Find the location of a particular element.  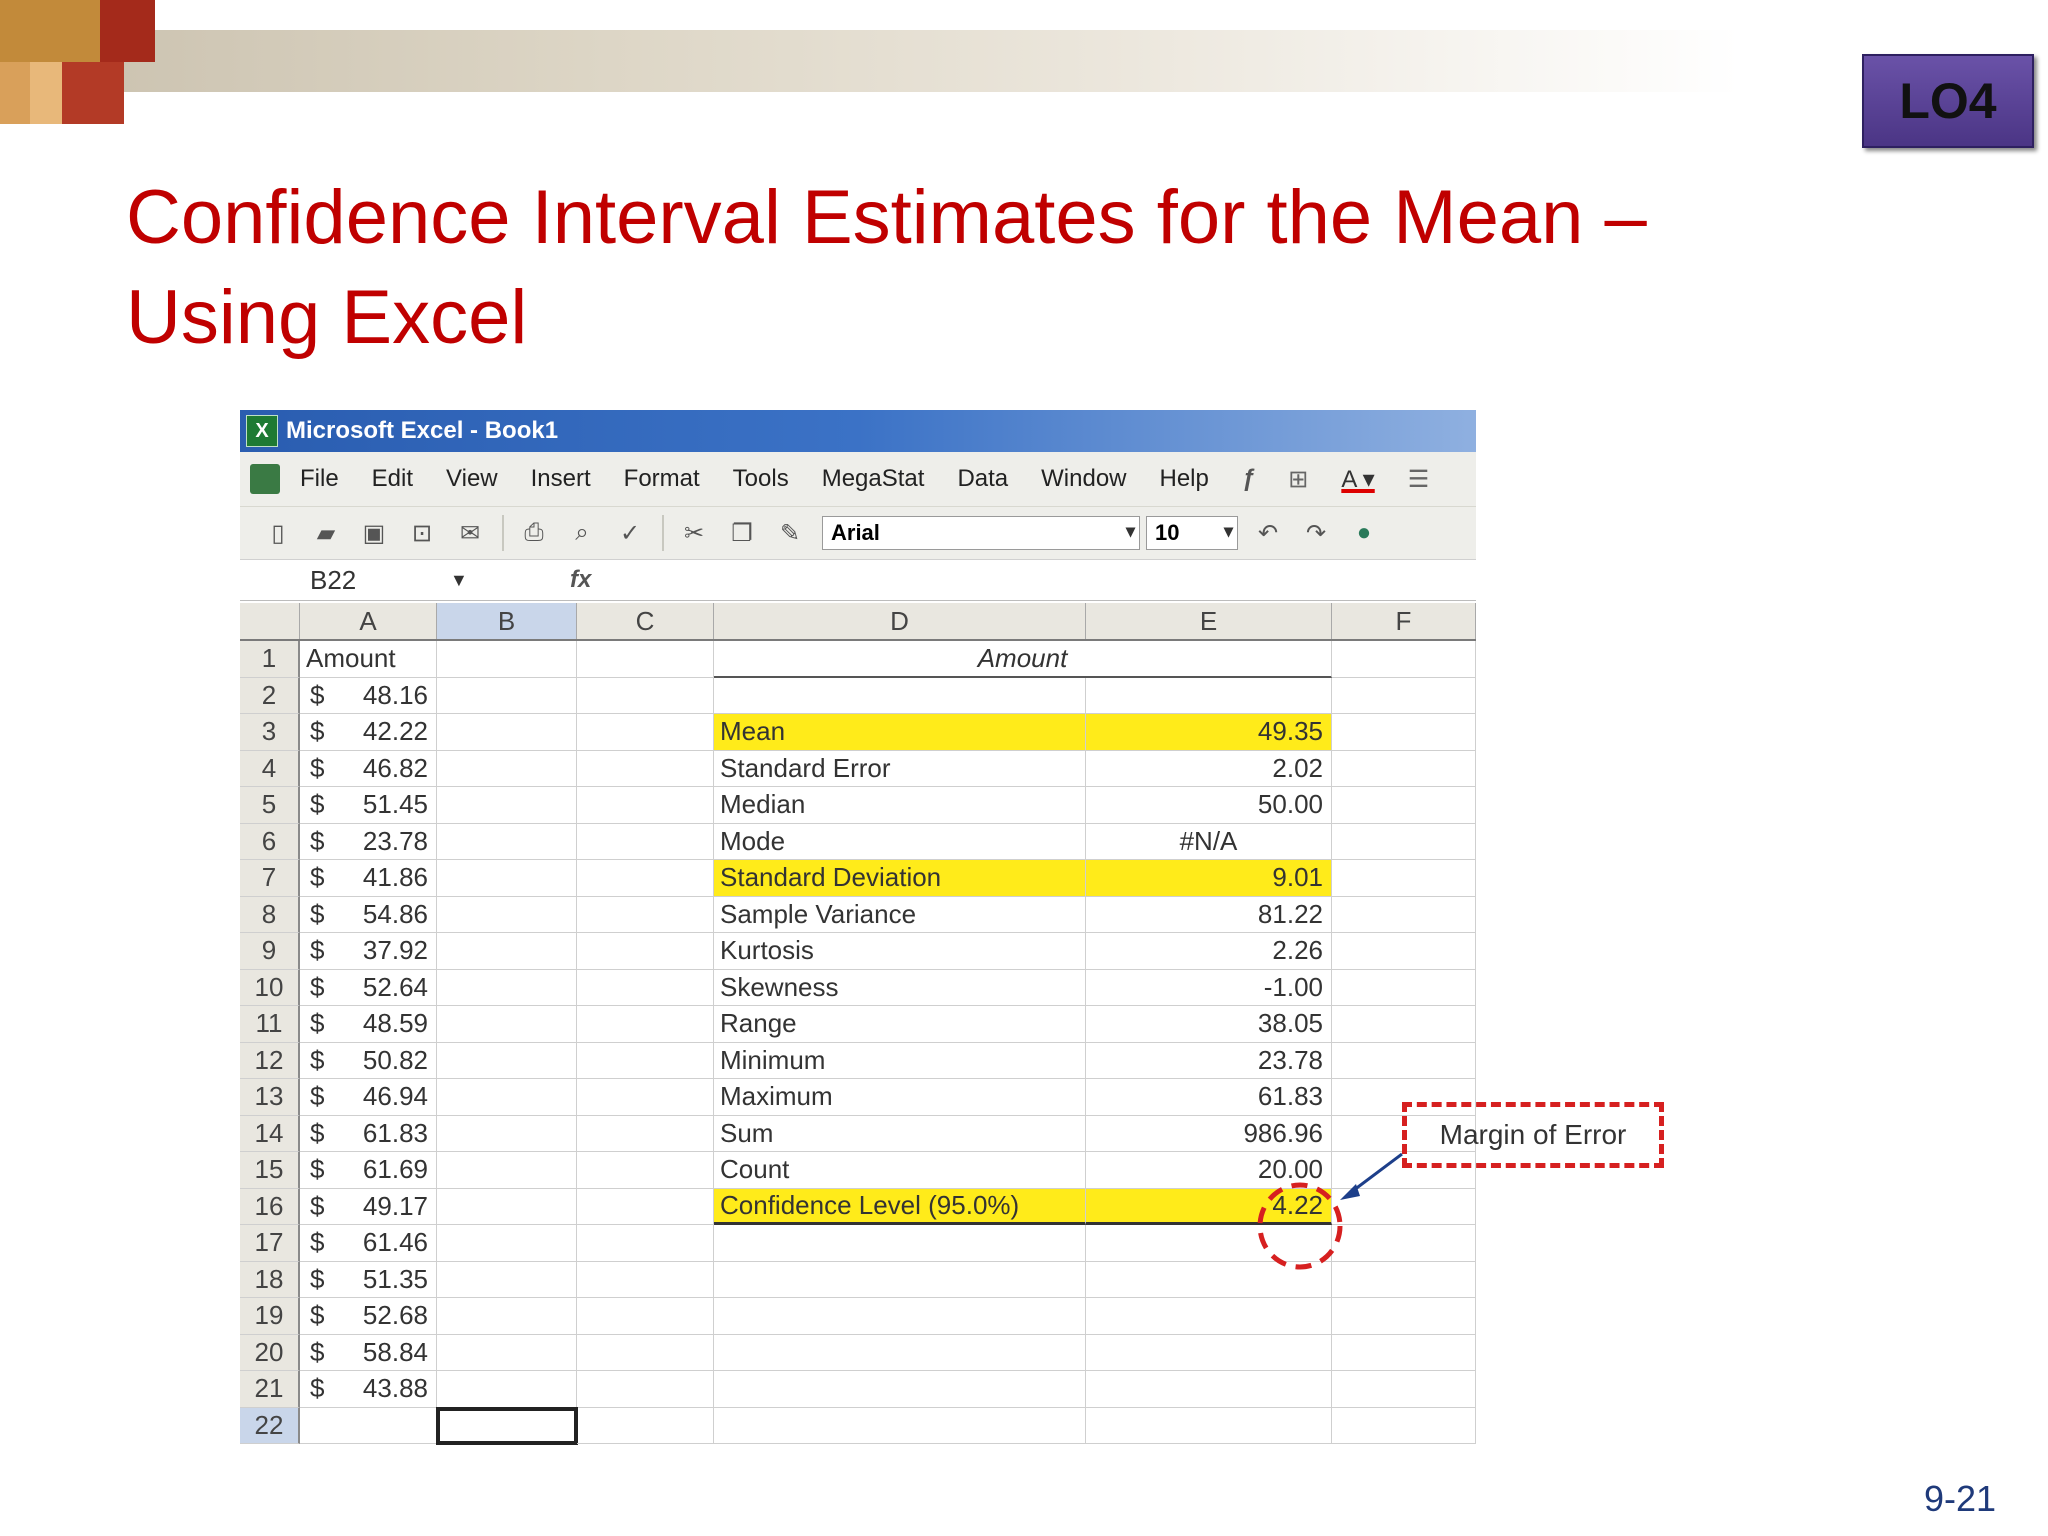

menu-format: Format is located at coordinates (662, 479).